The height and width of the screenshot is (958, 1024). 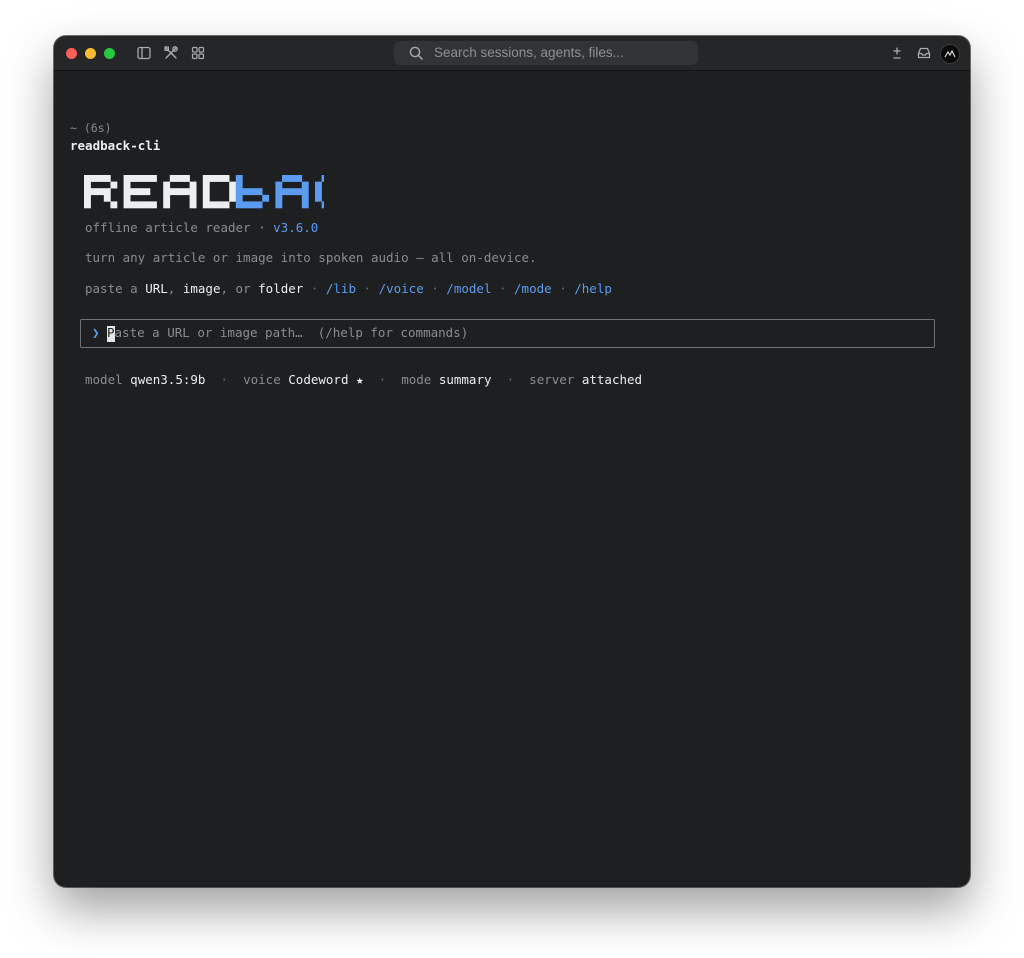 I want to click on avatar, so click(x=950, y=54).